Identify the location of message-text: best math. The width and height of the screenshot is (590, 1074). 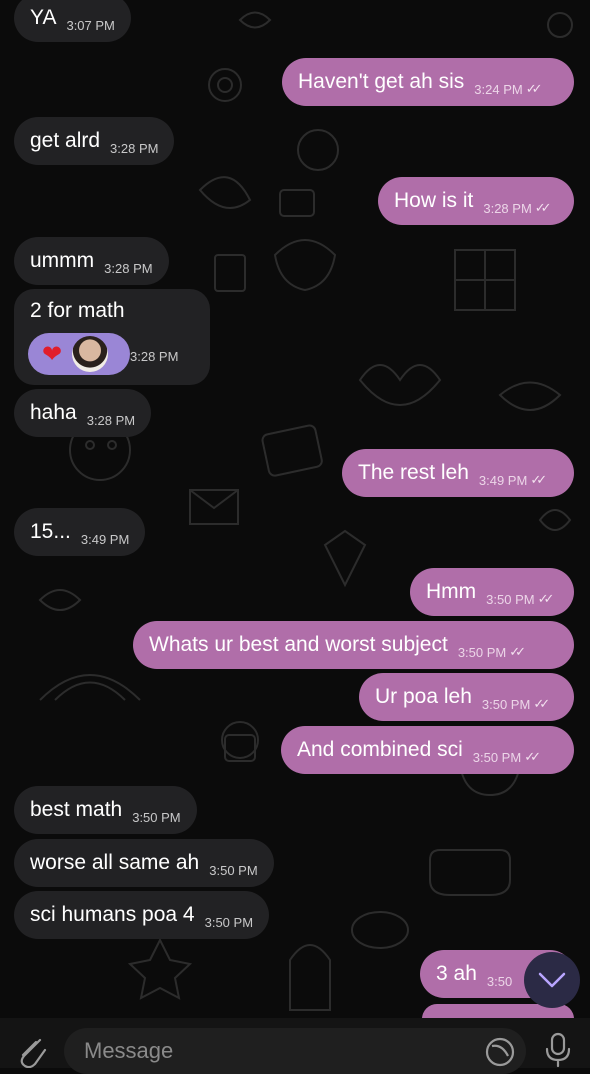
(76, 809).